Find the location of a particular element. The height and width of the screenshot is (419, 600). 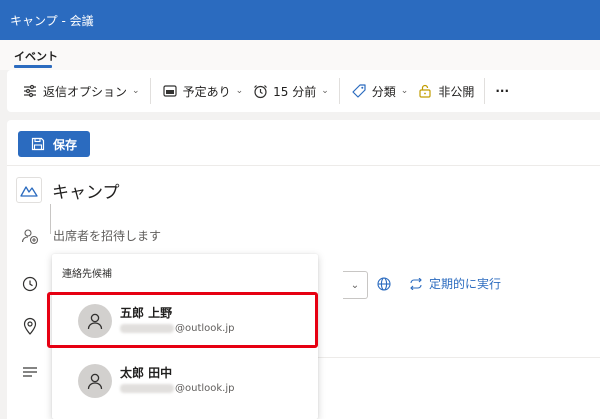

time-dropdown-chevron: ⌄ is located at coordinates (355, 285).